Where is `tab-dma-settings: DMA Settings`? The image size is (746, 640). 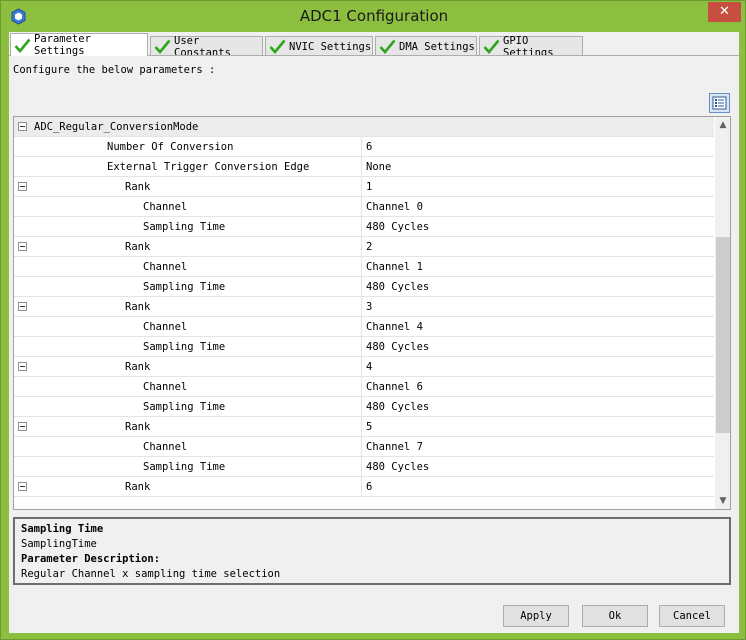 tab-dma-settings: DMA Settings is located at coordinates (426, 46).